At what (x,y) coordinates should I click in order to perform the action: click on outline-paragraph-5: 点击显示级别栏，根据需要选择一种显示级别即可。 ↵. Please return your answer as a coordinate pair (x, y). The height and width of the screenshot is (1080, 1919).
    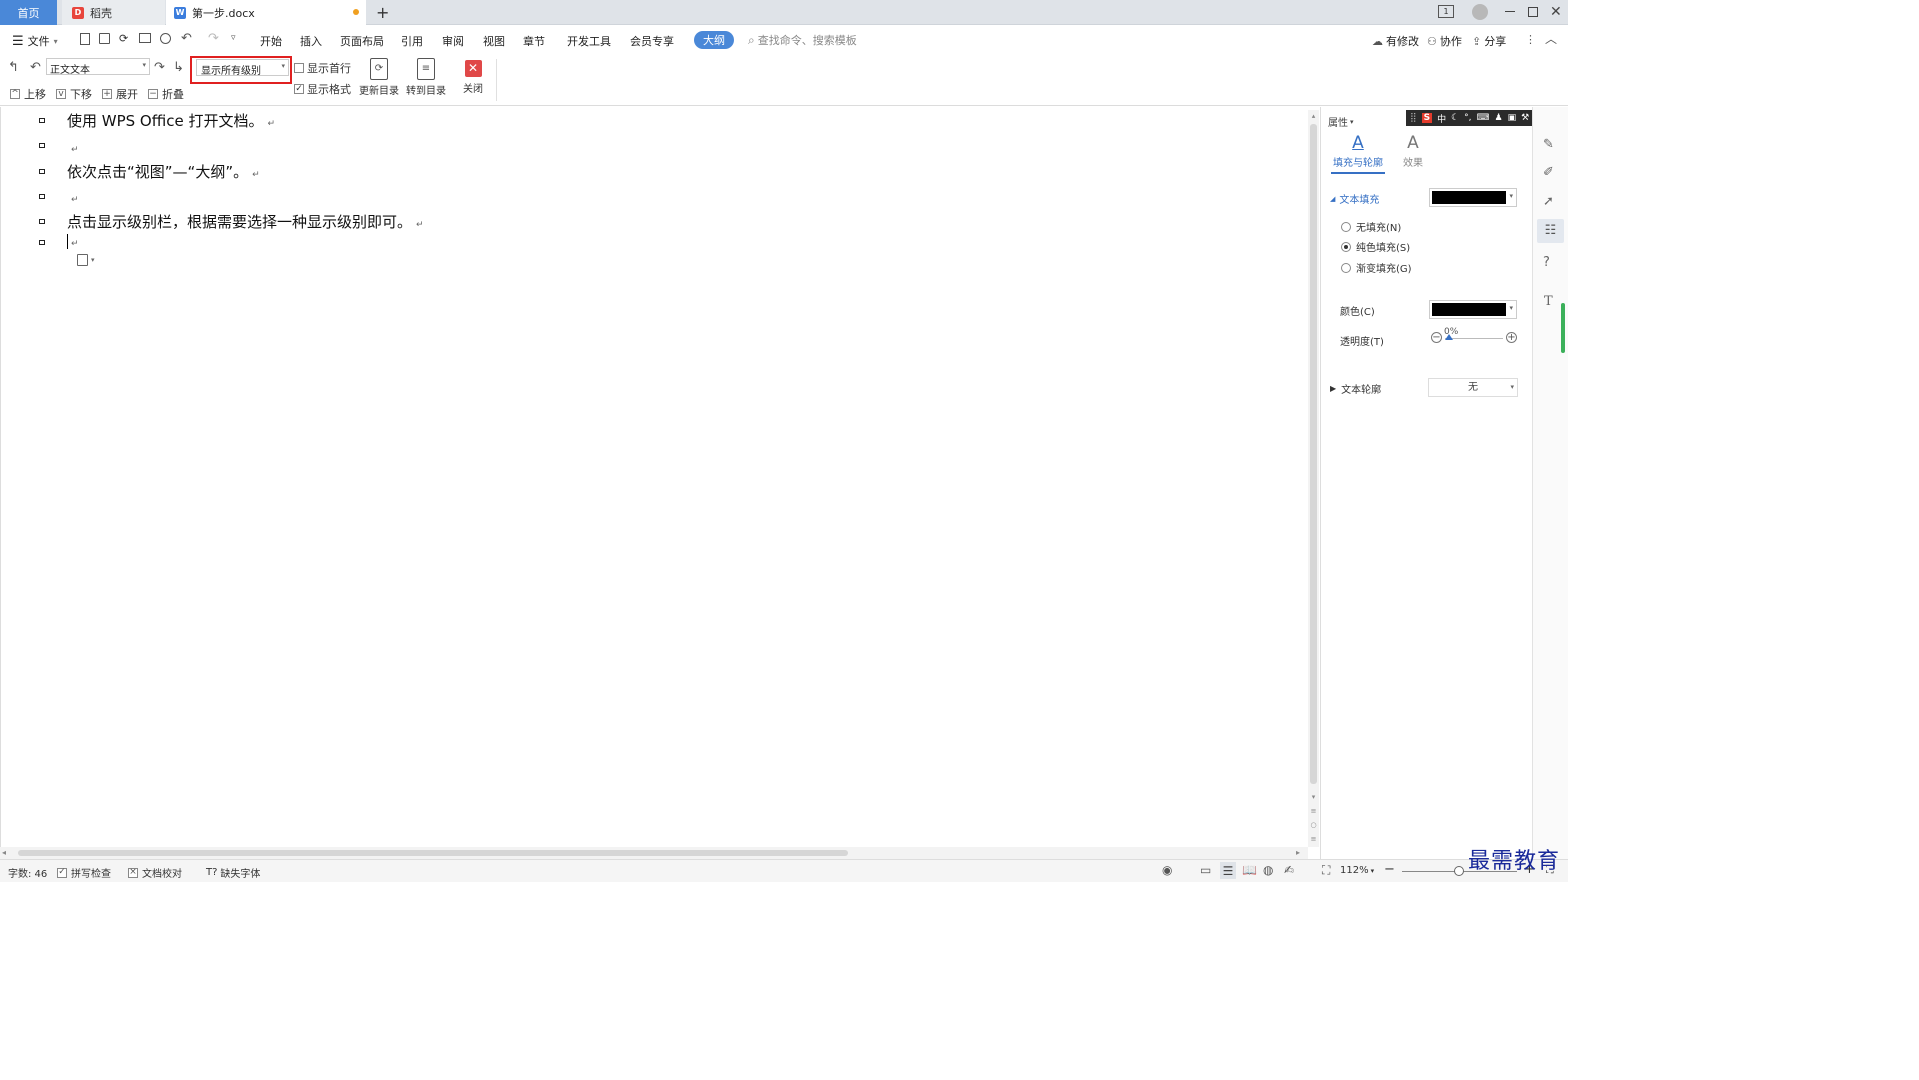
    Looking at the image, I should click on (245, 221).